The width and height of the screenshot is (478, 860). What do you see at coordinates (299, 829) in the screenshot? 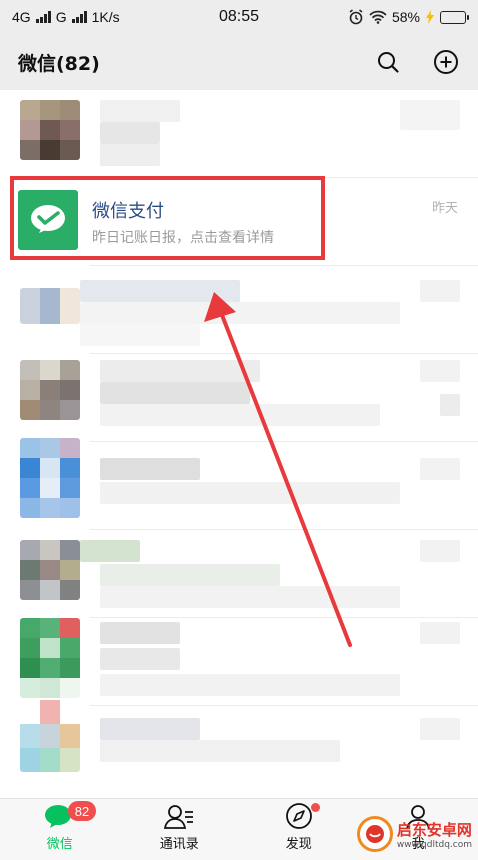
I see `tab-discover: 发现` at bounding box center [299, 829].